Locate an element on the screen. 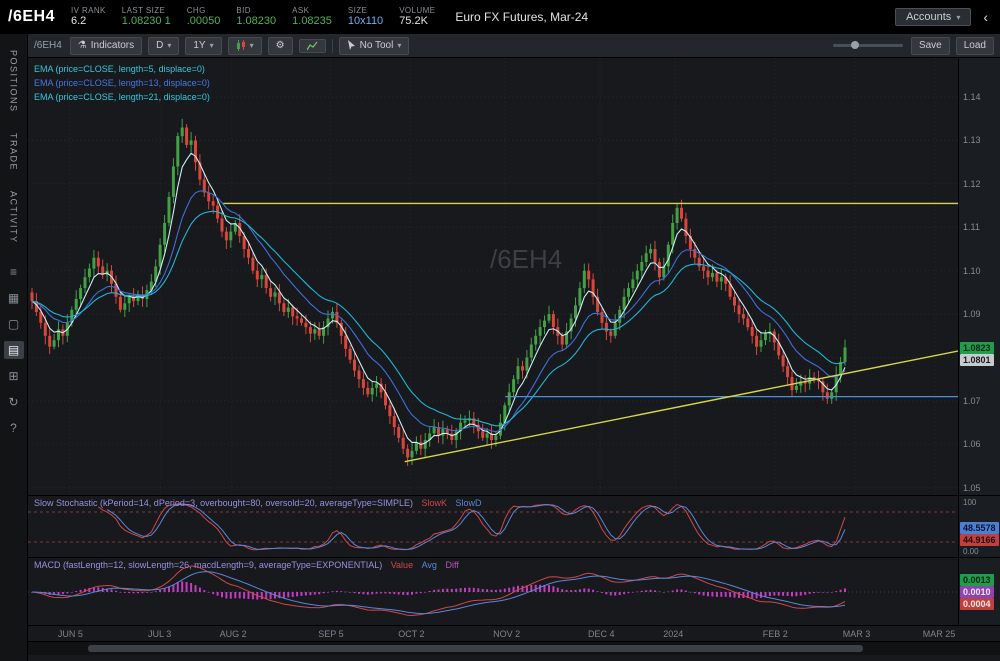  time-axis-label: NOV 2 is located at coordinates (507, 634).